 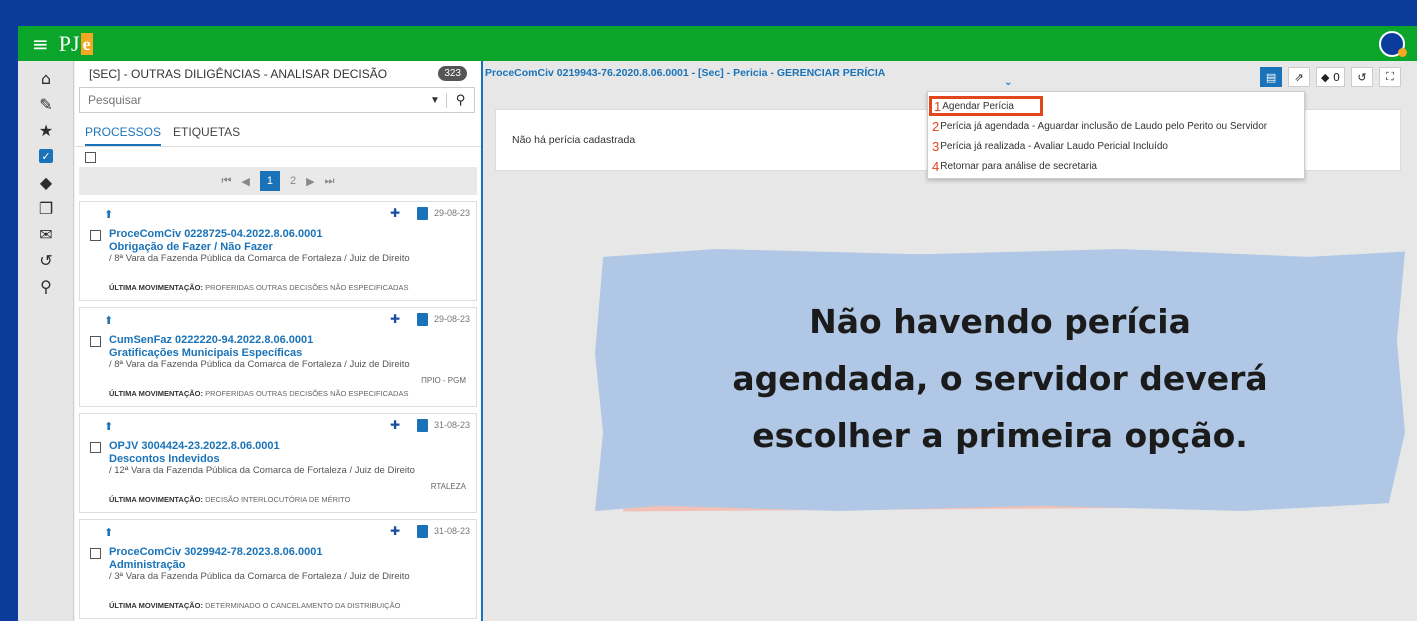 I want to click on copy-icon: ❐, so click(x=46, y=208).